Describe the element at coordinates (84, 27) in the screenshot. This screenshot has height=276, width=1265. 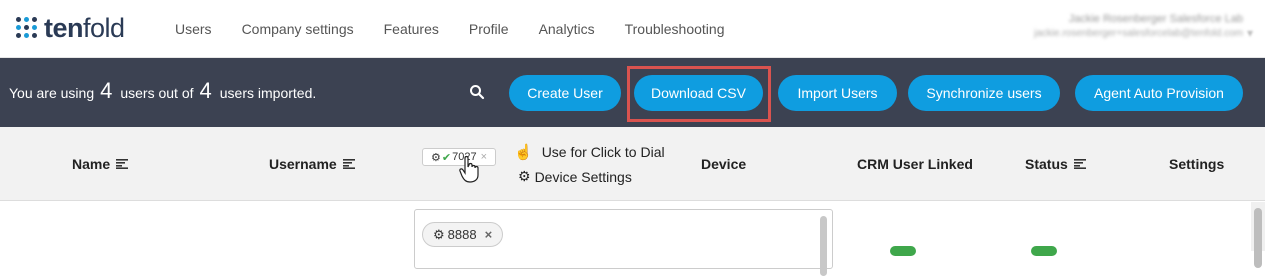
I see `logo-text: tenfold` at that location.